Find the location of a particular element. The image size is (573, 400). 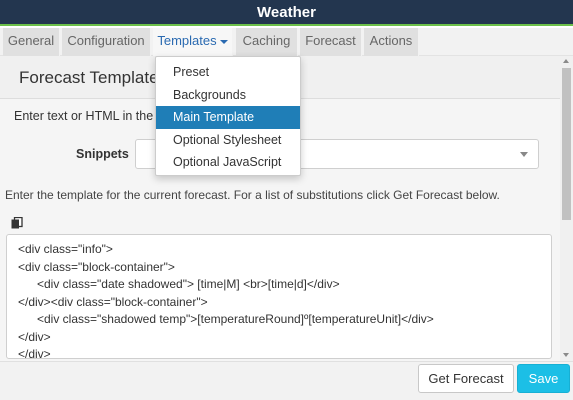

snippets-label: Snippets is located at coordinates (102, 154).